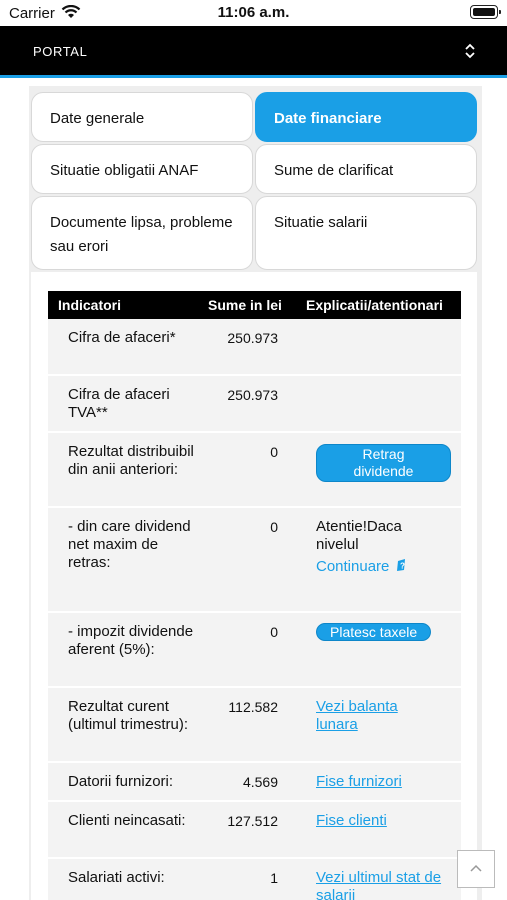 The image size is (507, 900). I want to click on row-action: Platesc taxele, so click(386, 632).